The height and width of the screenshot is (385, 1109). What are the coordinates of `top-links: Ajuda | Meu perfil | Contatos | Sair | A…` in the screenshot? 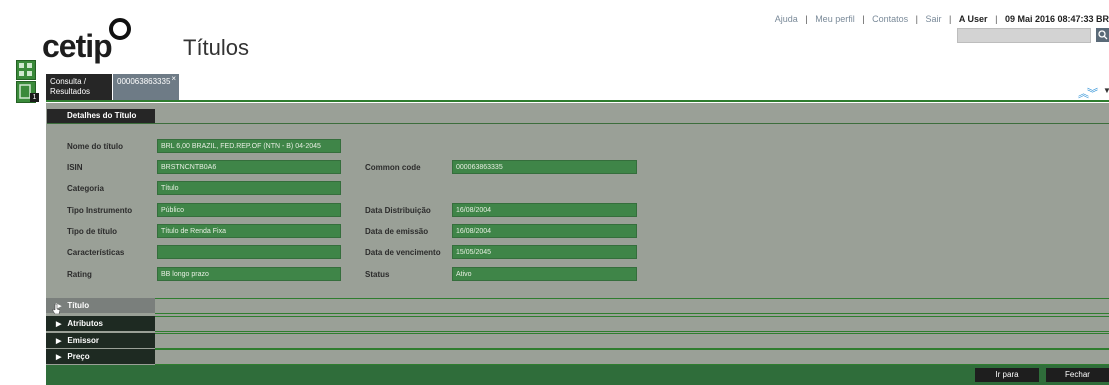 It's located at (941, 19).